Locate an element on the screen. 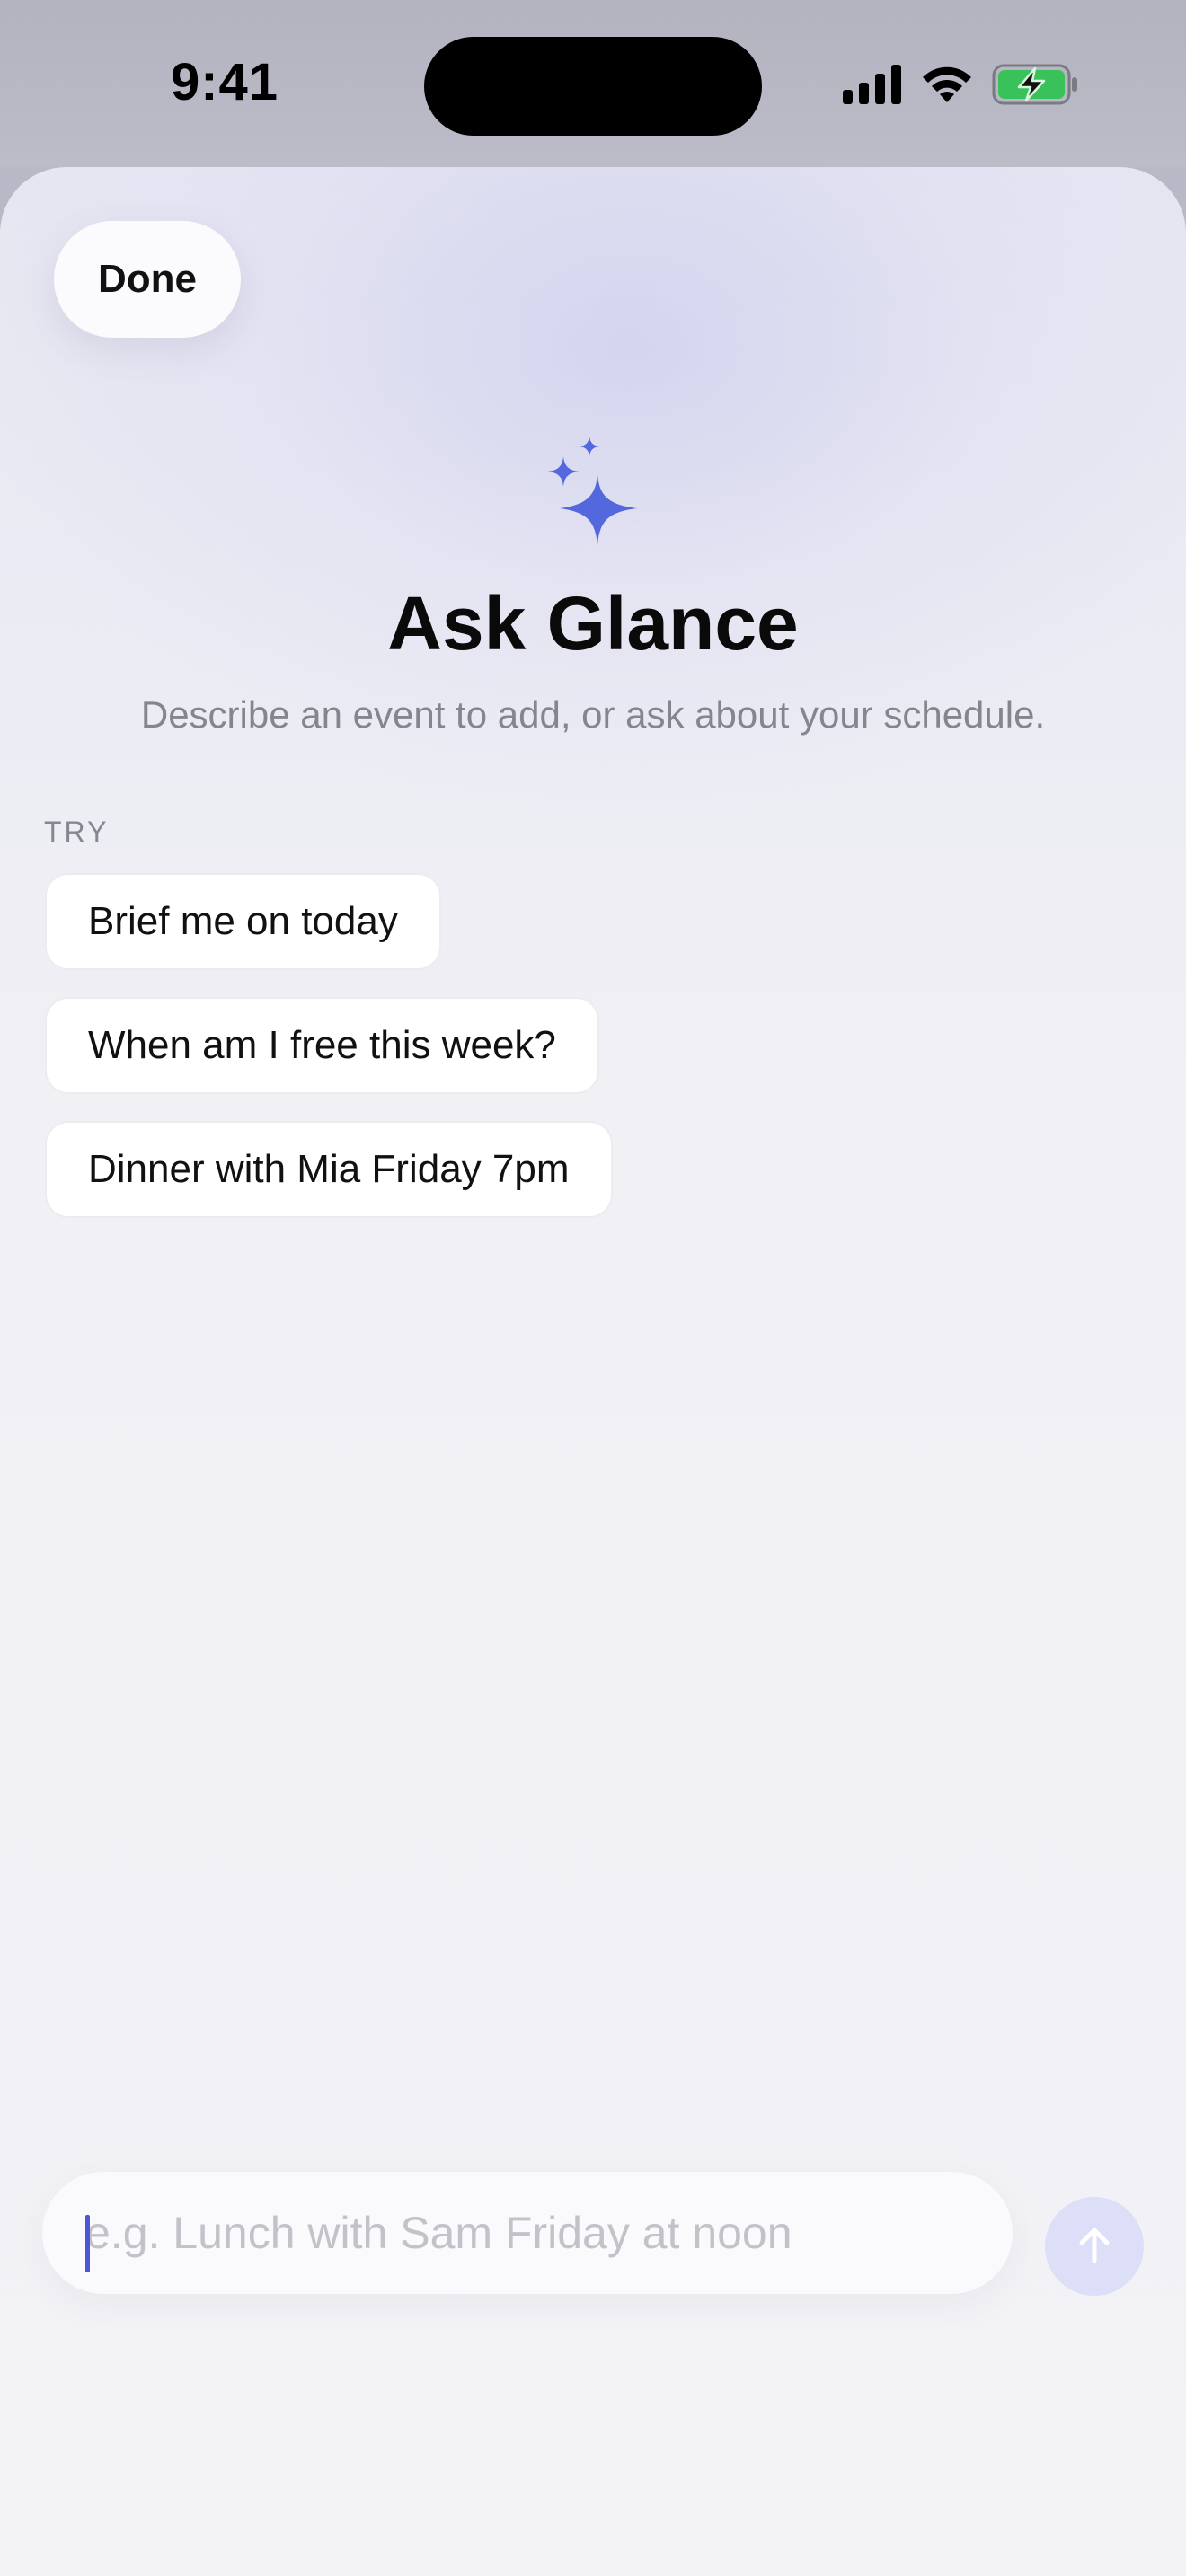 This screenshot has width=1186, height=2576. suggestion-chip: Brief me on today is located at coordinates (243, 921).